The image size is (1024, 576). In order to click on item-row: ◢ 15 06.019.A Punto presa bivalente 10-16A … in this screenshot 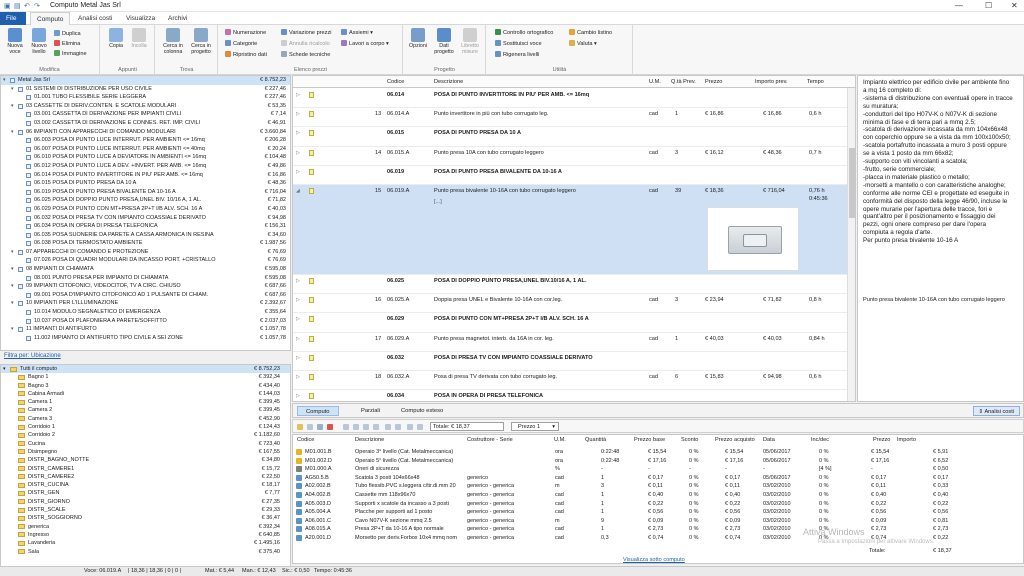, I will do `click(574, 230)`.